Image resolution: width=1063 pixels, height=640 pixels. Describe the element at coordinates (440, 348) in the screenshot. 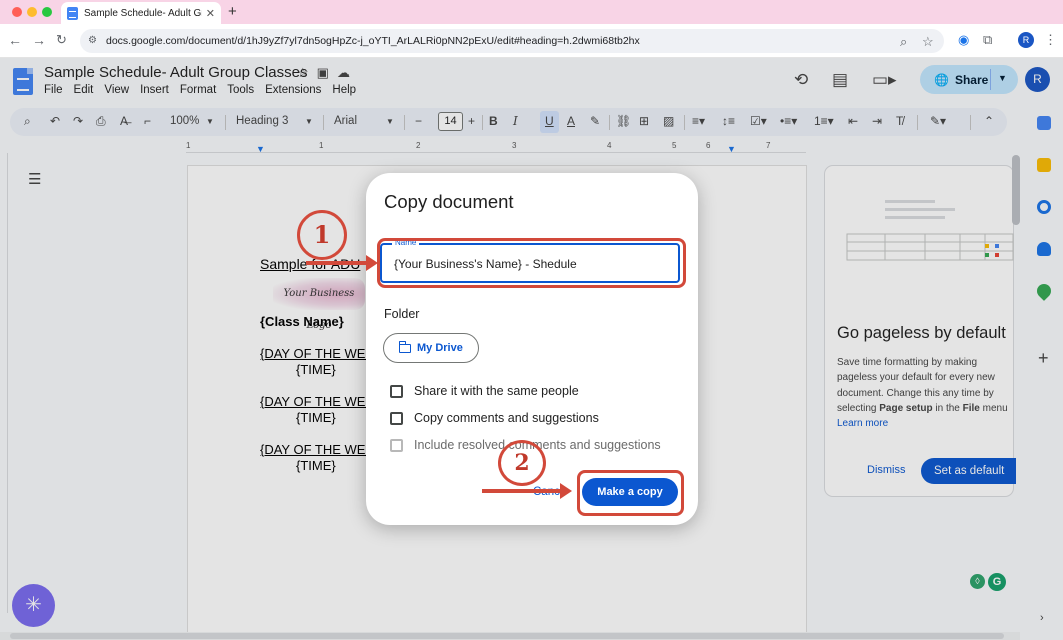

I see `folder-button-label: My Drive` at that location.